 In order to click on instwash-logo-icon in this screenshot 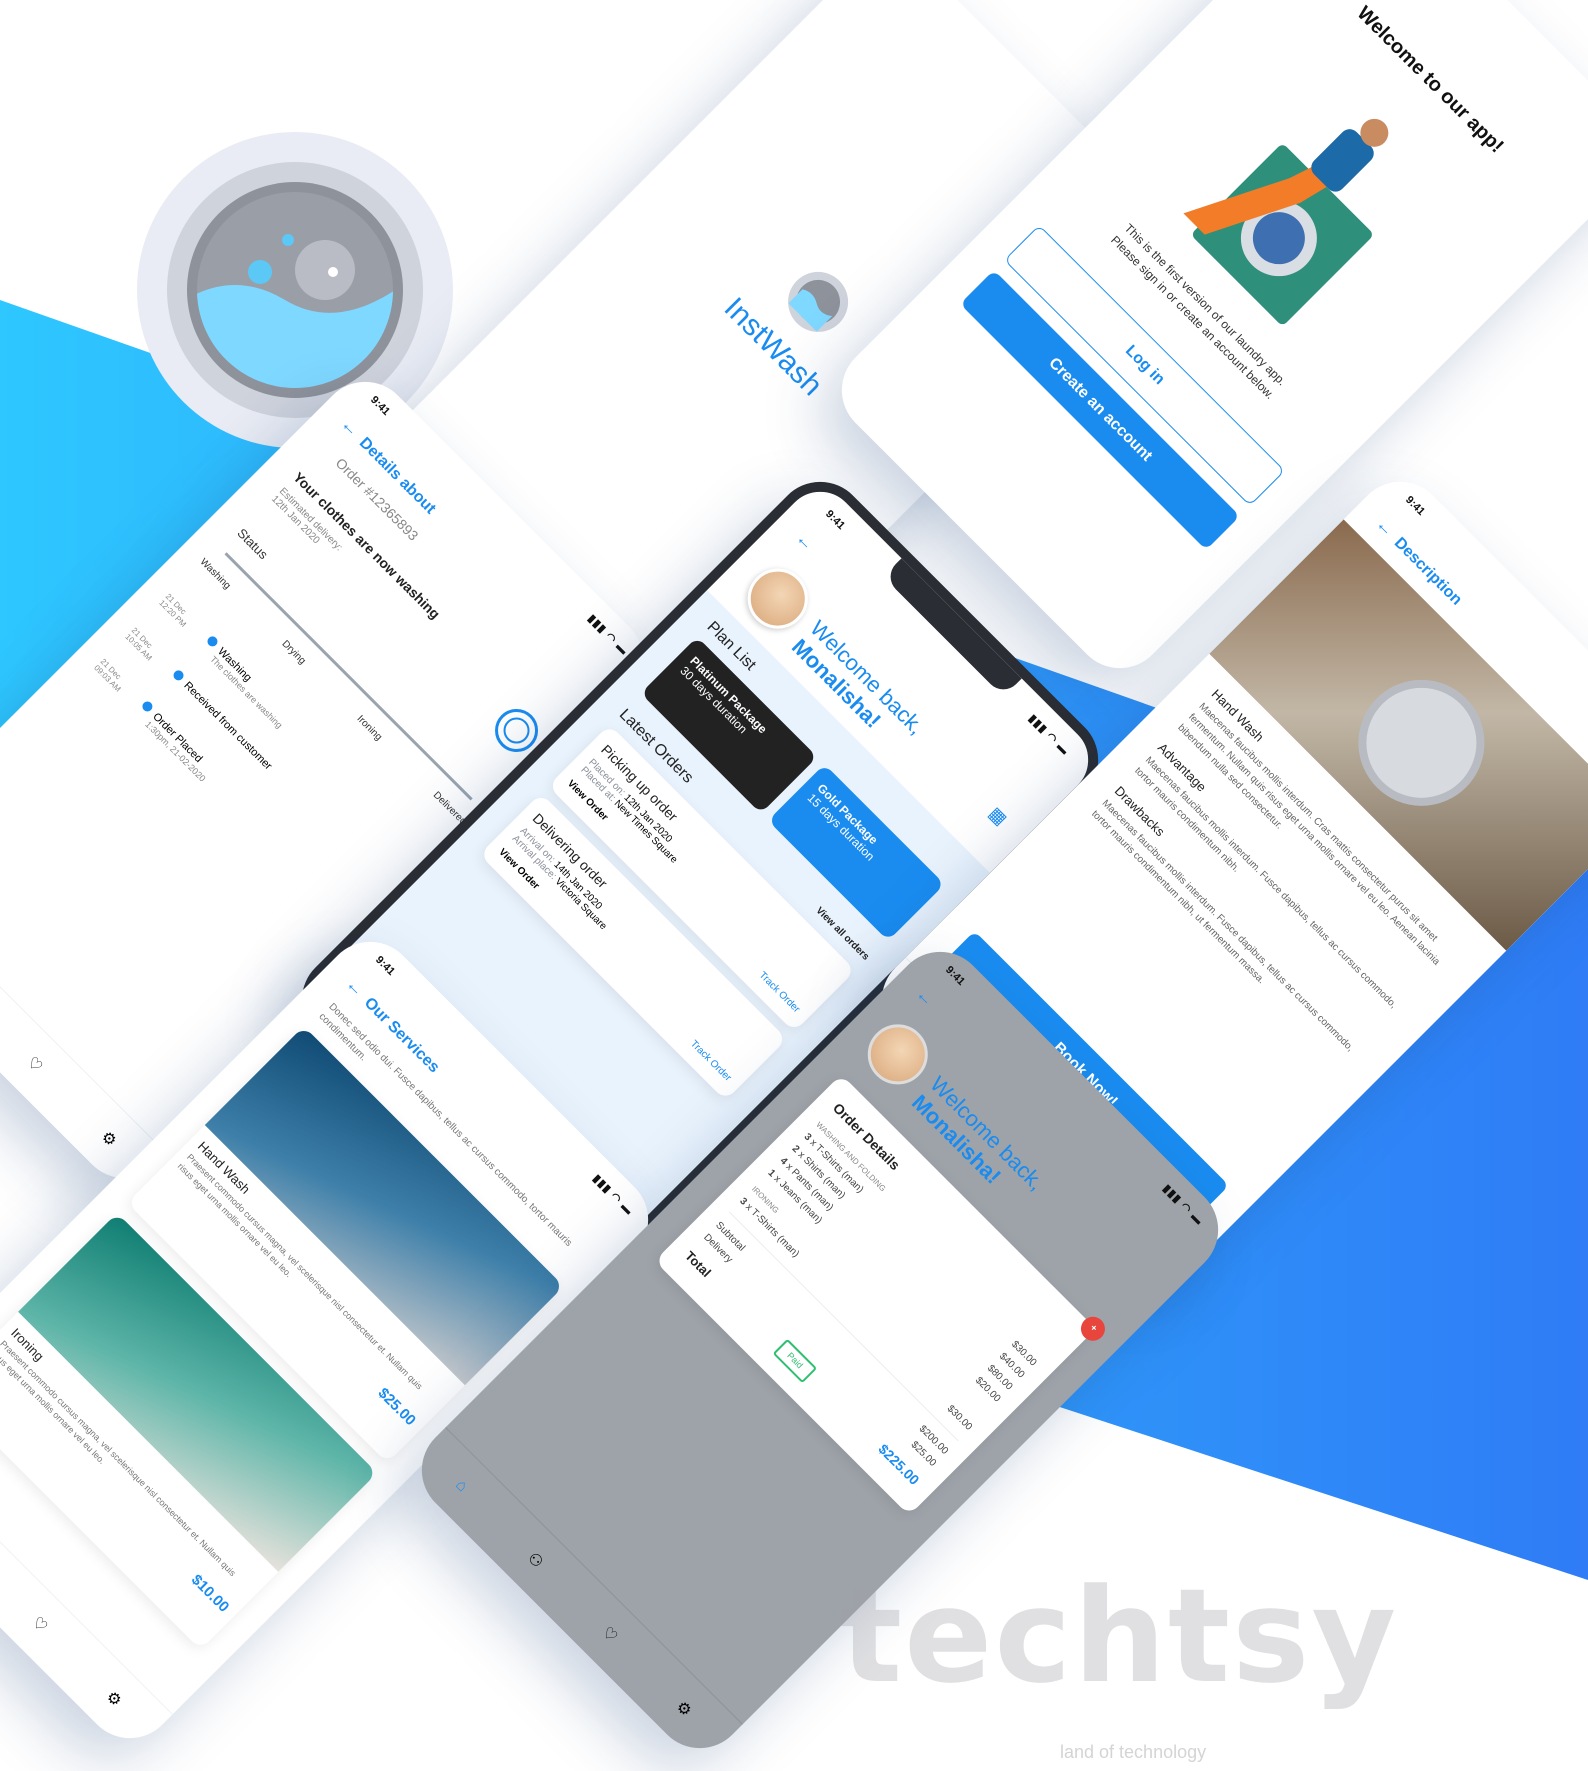, I will do `click(295, 290)`.